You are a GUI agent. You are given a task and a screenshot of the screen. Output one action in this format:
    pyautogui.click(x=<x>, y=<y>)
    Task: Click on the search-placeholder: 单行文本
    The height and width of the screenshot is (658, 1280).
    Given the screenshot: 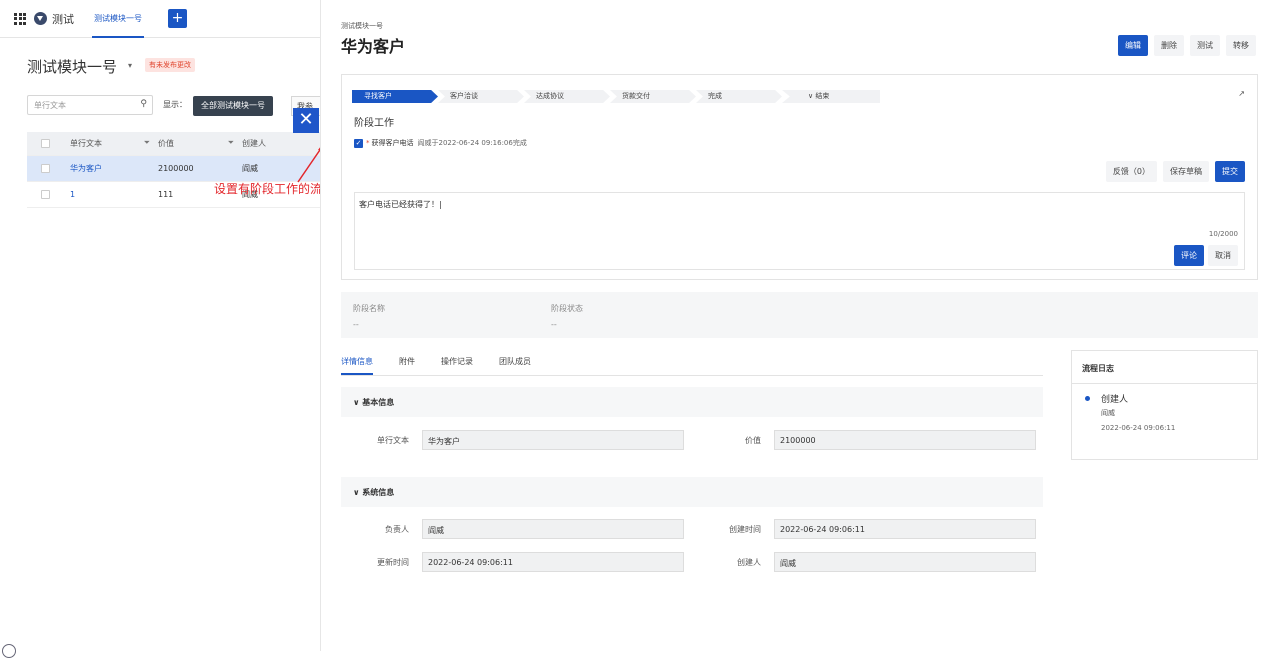 What is the action you would take?
    pyautogui.click(x=50, y=105)
    